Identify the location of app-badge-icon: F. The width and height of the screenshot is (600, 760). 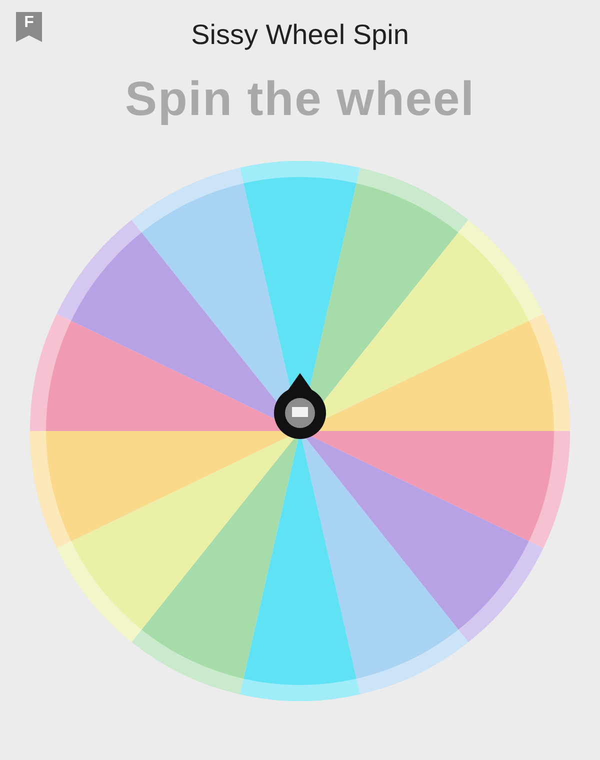
(29, 27).